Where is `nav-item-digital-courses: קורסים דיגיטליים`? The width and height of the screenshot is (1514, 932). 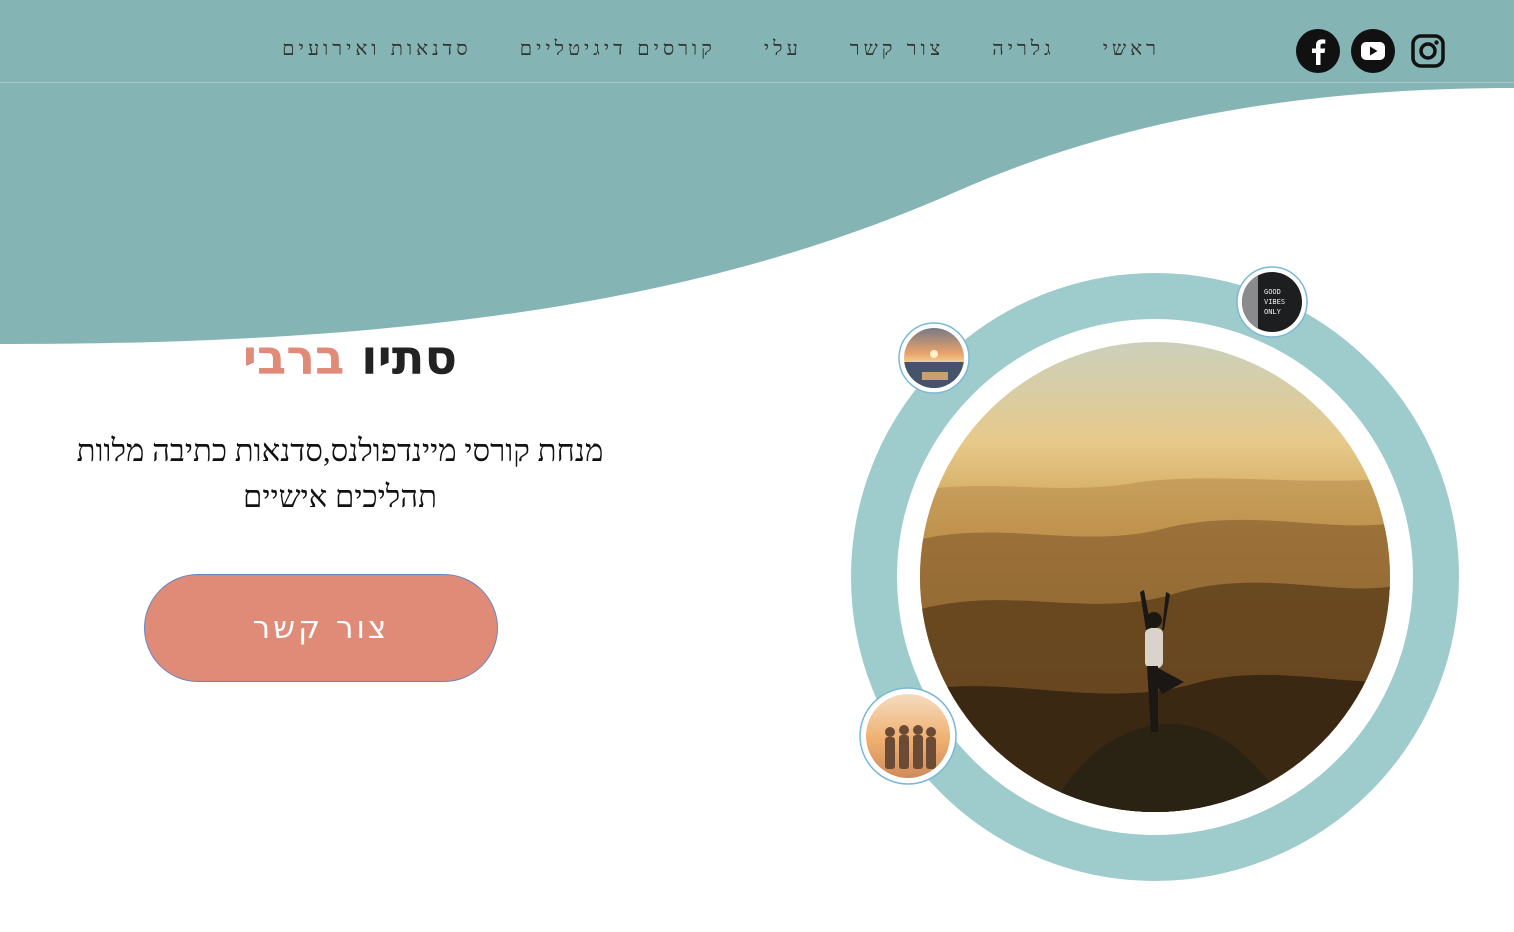
nav-item-digital-courses: קורסים דיגיטליים is located at coordinates (618, 48).